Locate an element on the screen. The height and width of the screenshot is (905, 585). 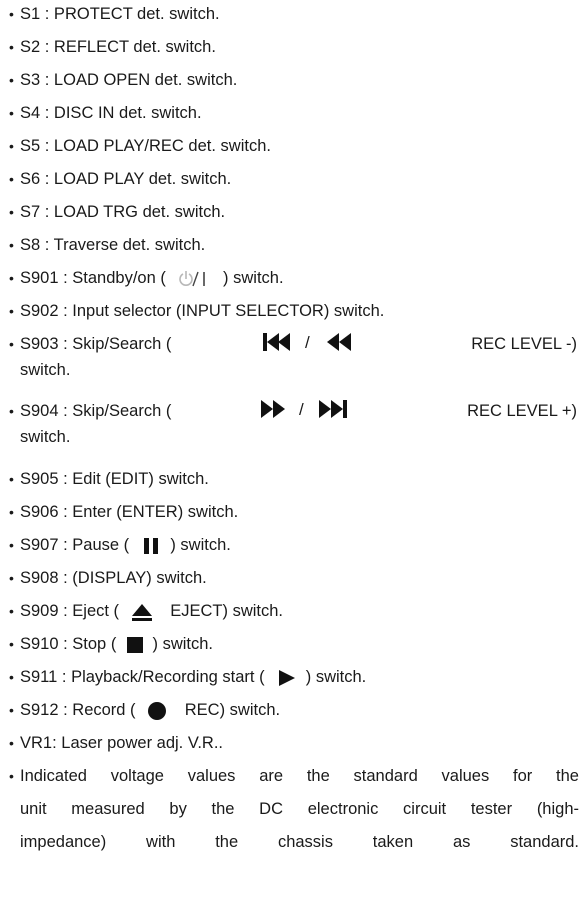
list-item: • S6 : LOAD PLAY det. switch. is located at coordinates (294, 179).